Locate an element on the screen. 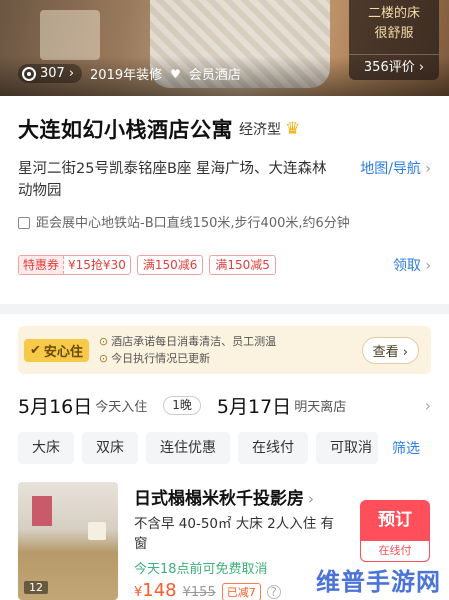 The width and height of the screenshot is (449, 600). section-divider is located at coordinates (224, 309).